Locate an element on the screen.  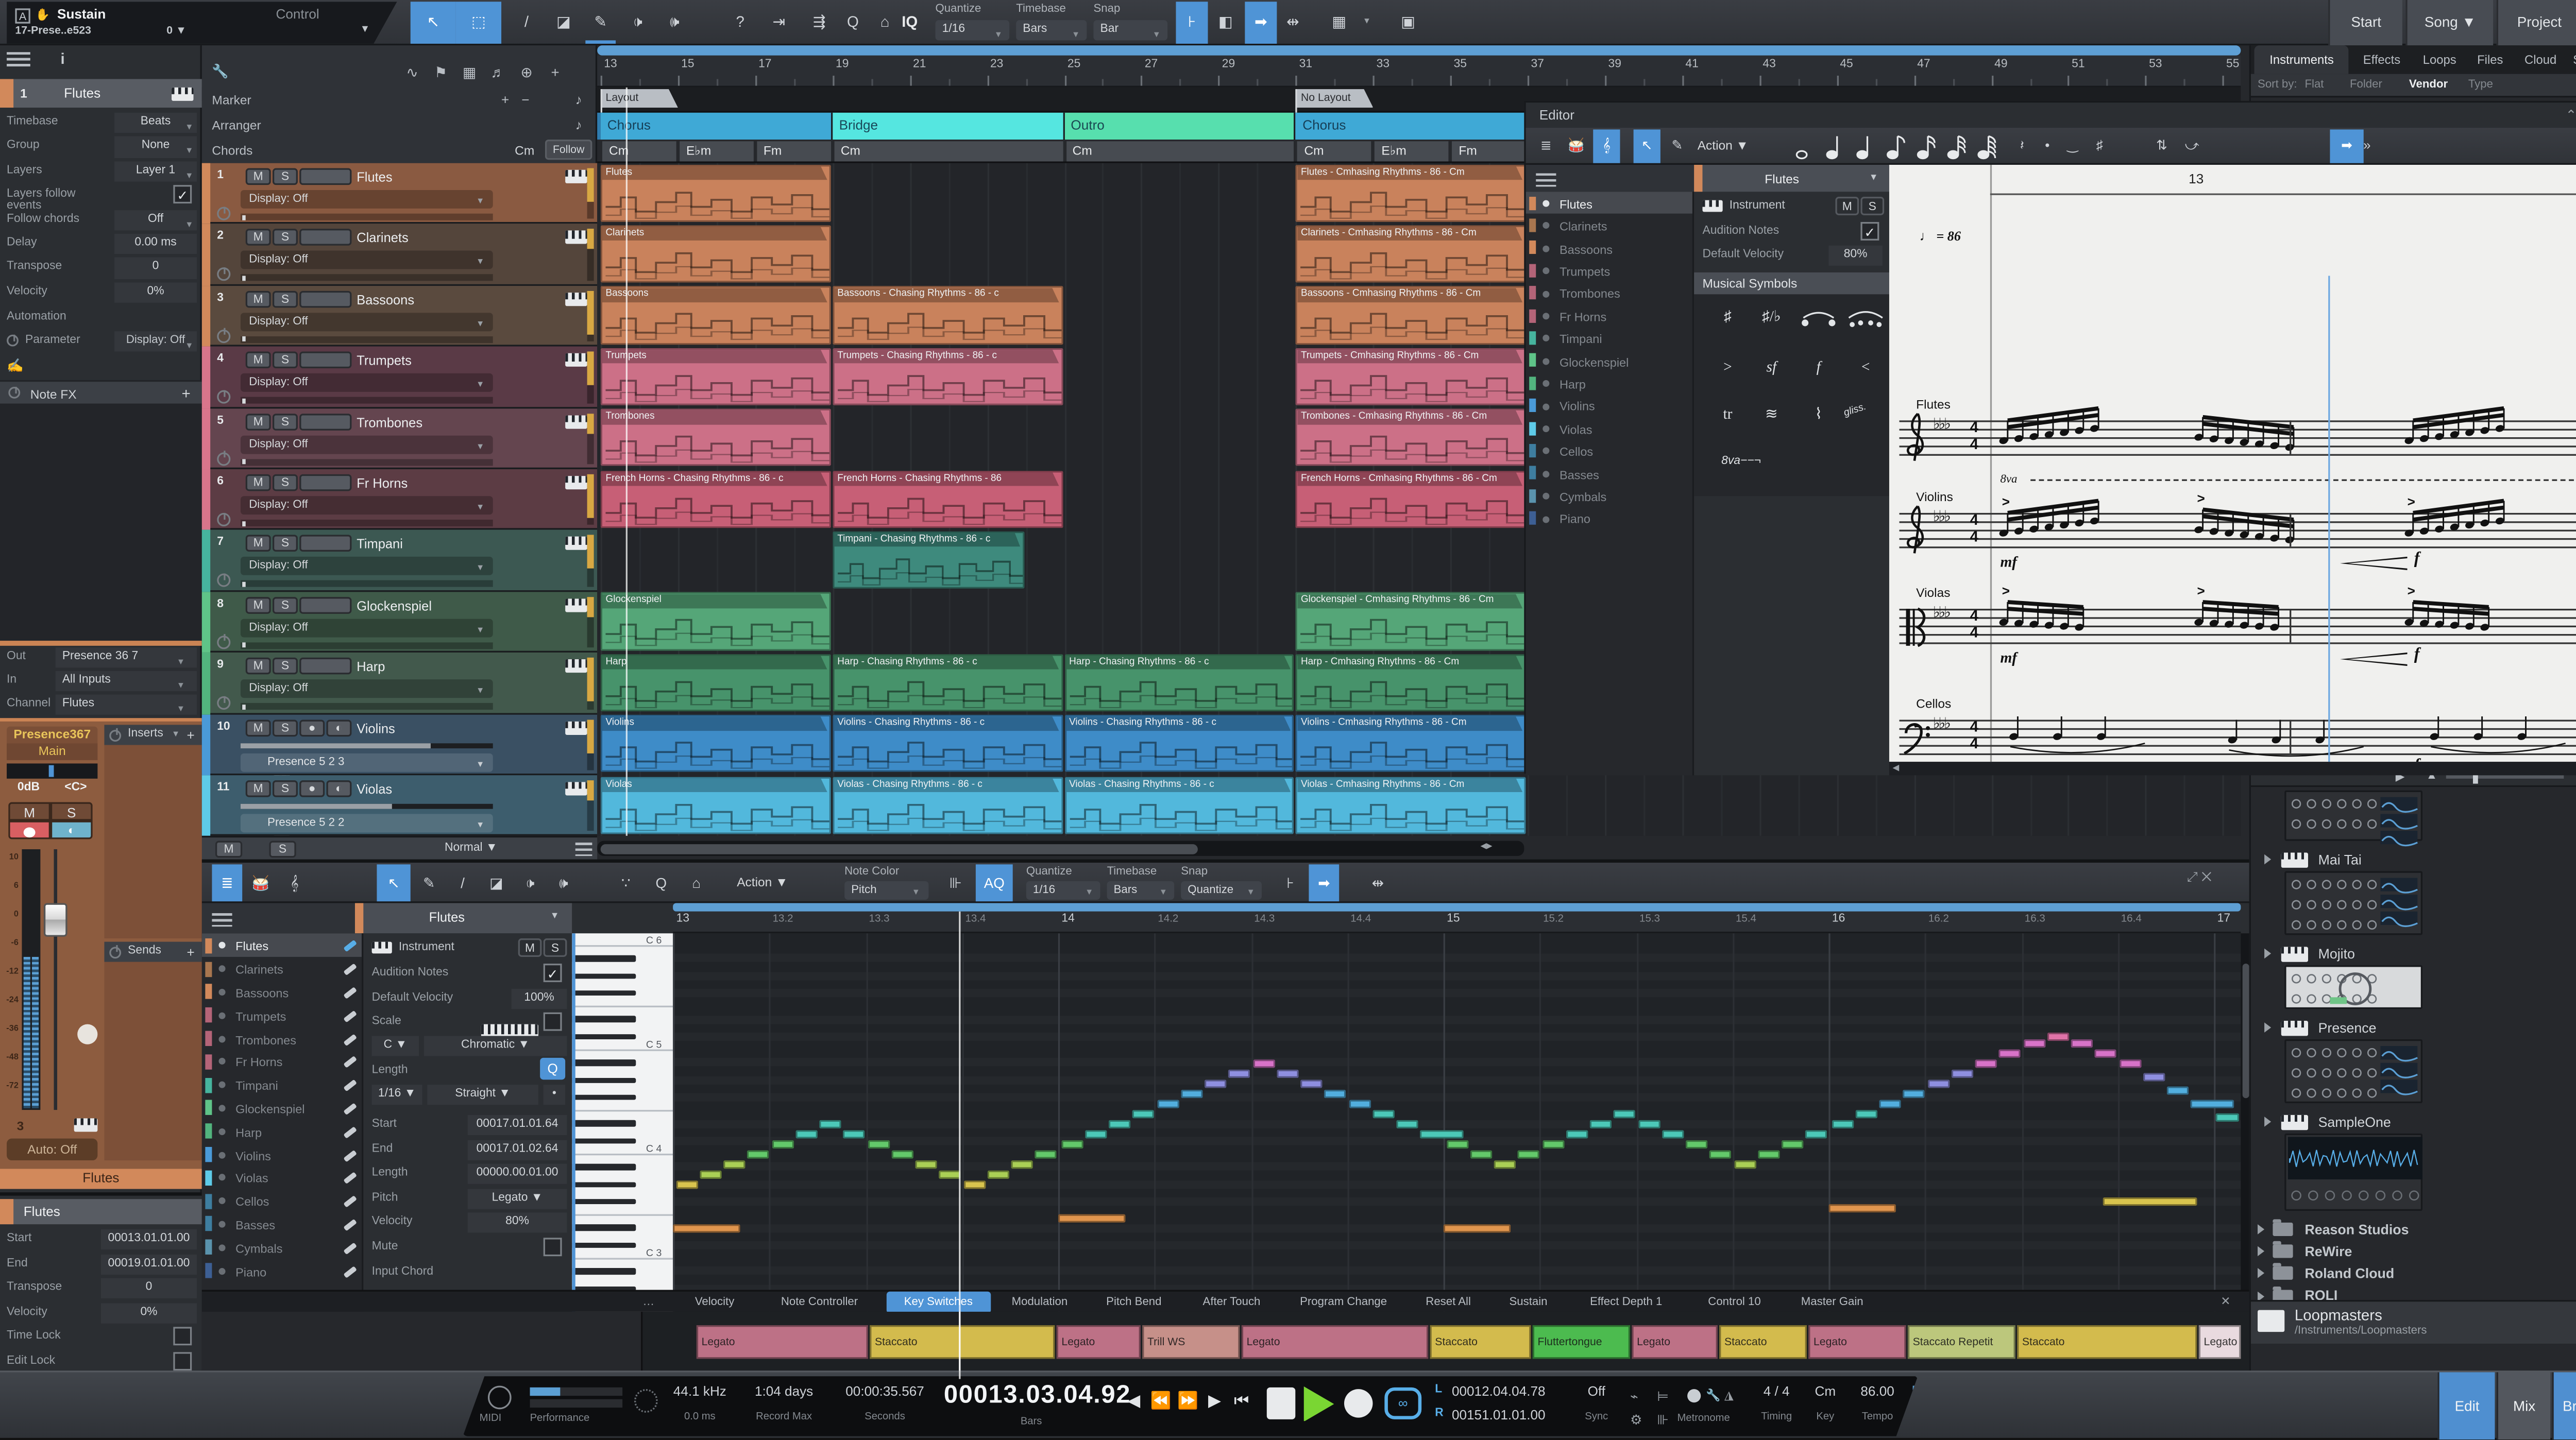
quantize-select: 1/16 ▼ is located at coordinates (972, 30).